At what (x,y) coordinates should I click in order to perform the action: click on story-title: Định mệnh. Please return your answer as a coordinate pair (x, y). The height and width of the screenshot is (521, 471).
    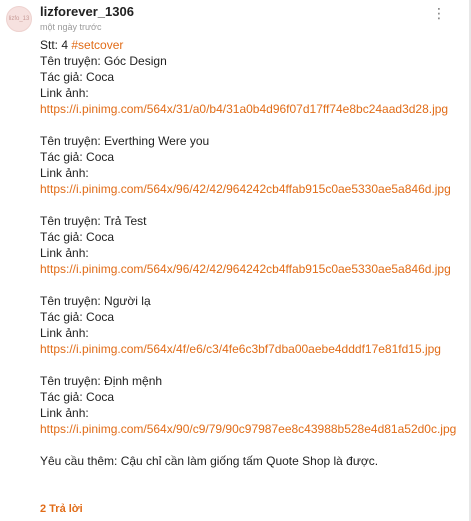
    Looking at the image, I should click on (133, 381).